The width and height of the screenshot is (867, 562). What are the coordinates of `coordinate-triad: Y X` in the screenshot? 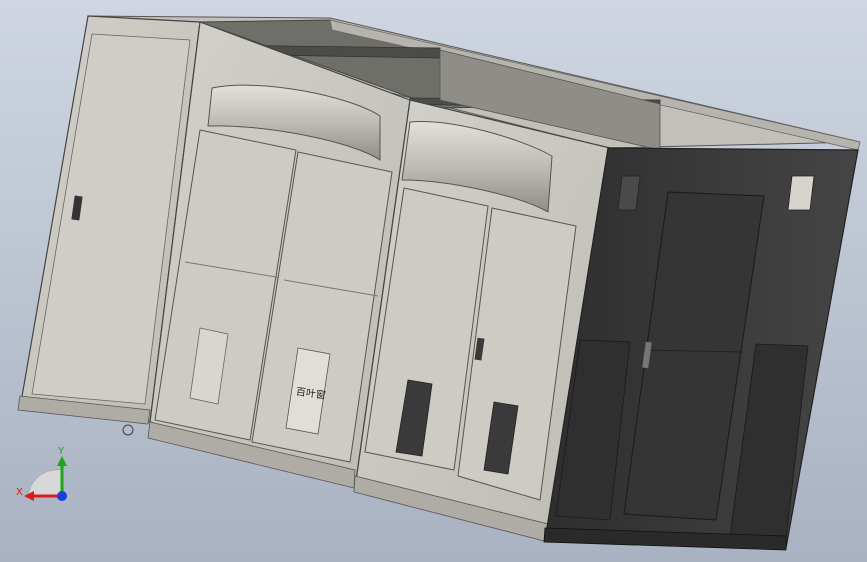 It's located at (41, 473).